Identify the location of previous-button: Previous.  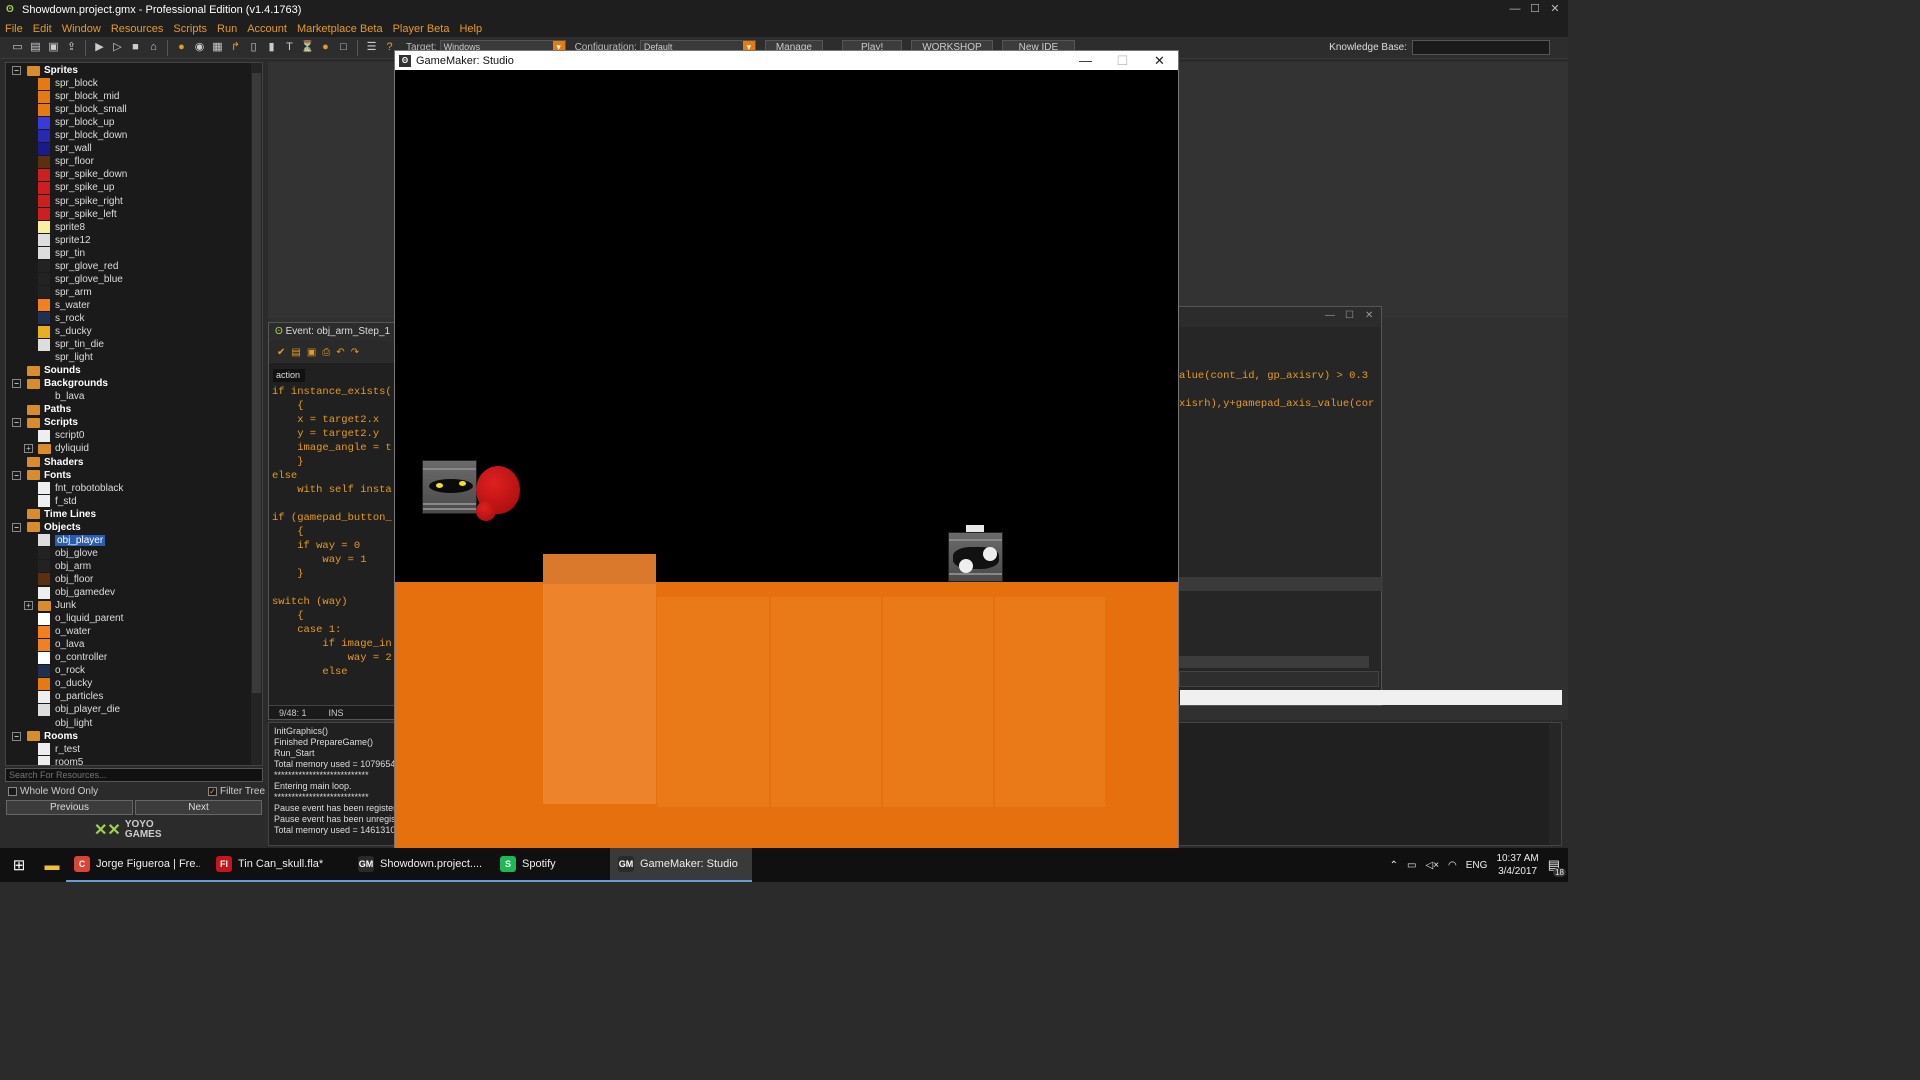
(69, 807).